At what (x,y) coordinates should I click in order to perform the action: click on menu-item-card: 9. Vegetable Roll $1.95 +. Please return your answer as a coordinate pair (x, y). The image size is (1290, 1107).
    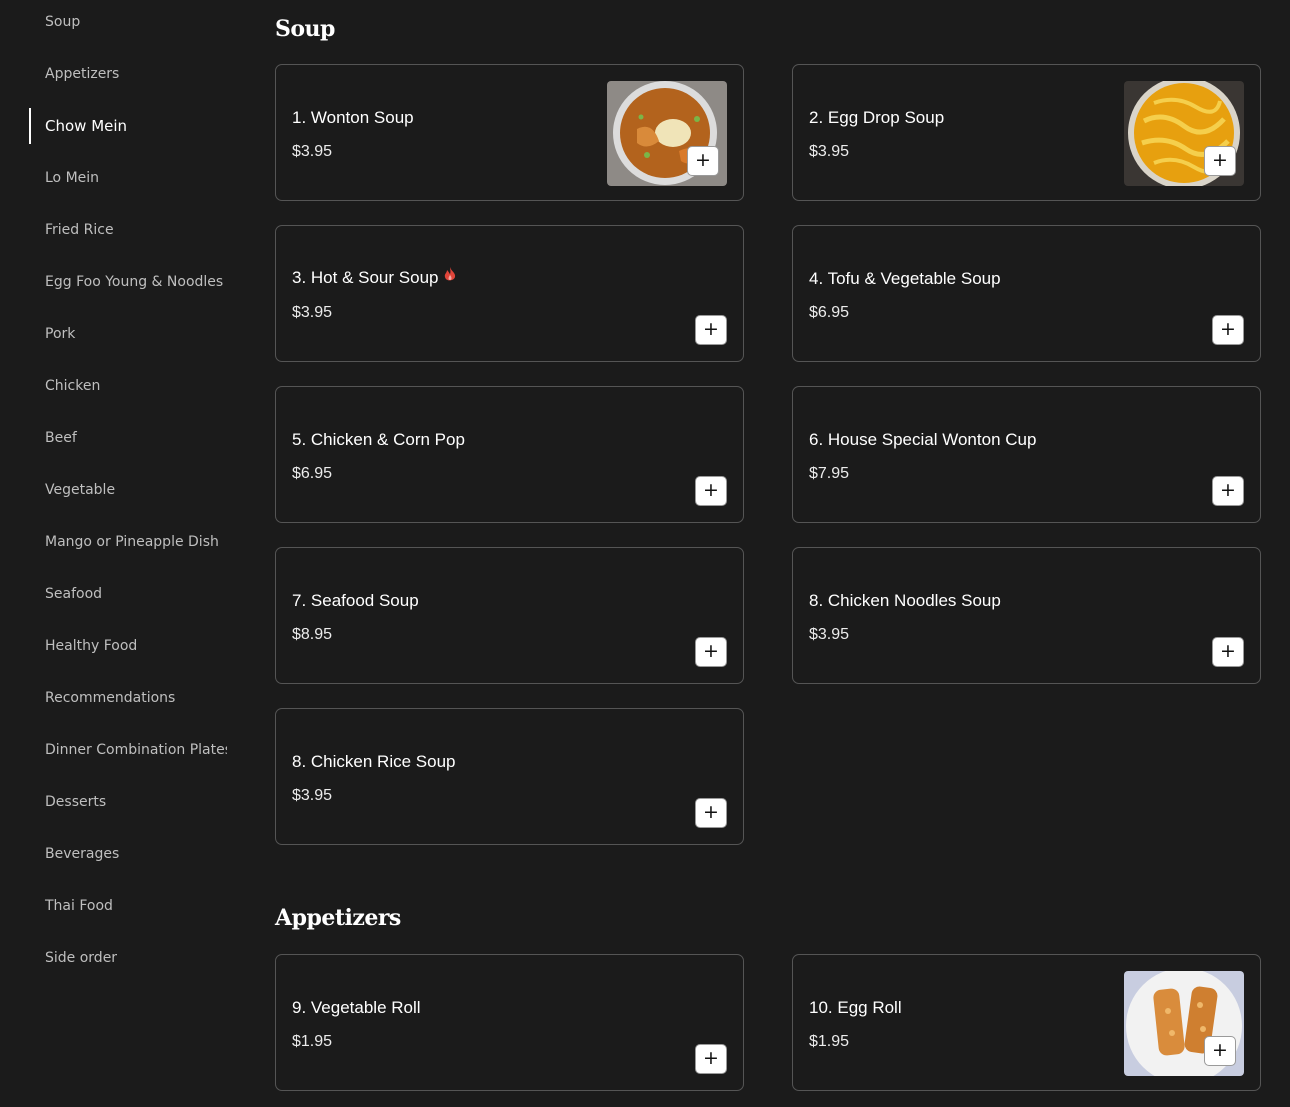
    Looking at the image, I should click on (509, 1022).